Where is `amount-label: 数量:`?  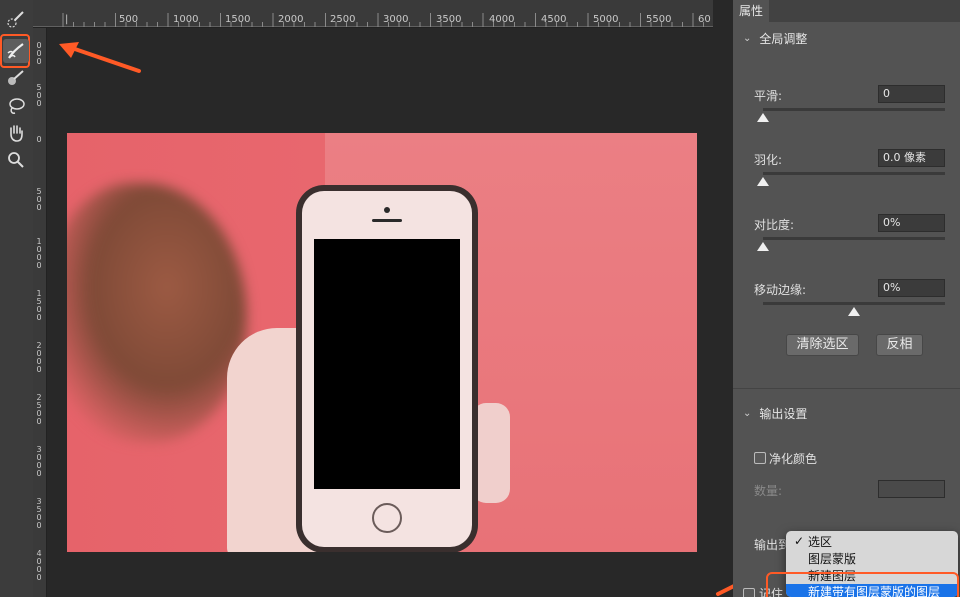
amount-label: 数量: is located at coordinates (768, 491).